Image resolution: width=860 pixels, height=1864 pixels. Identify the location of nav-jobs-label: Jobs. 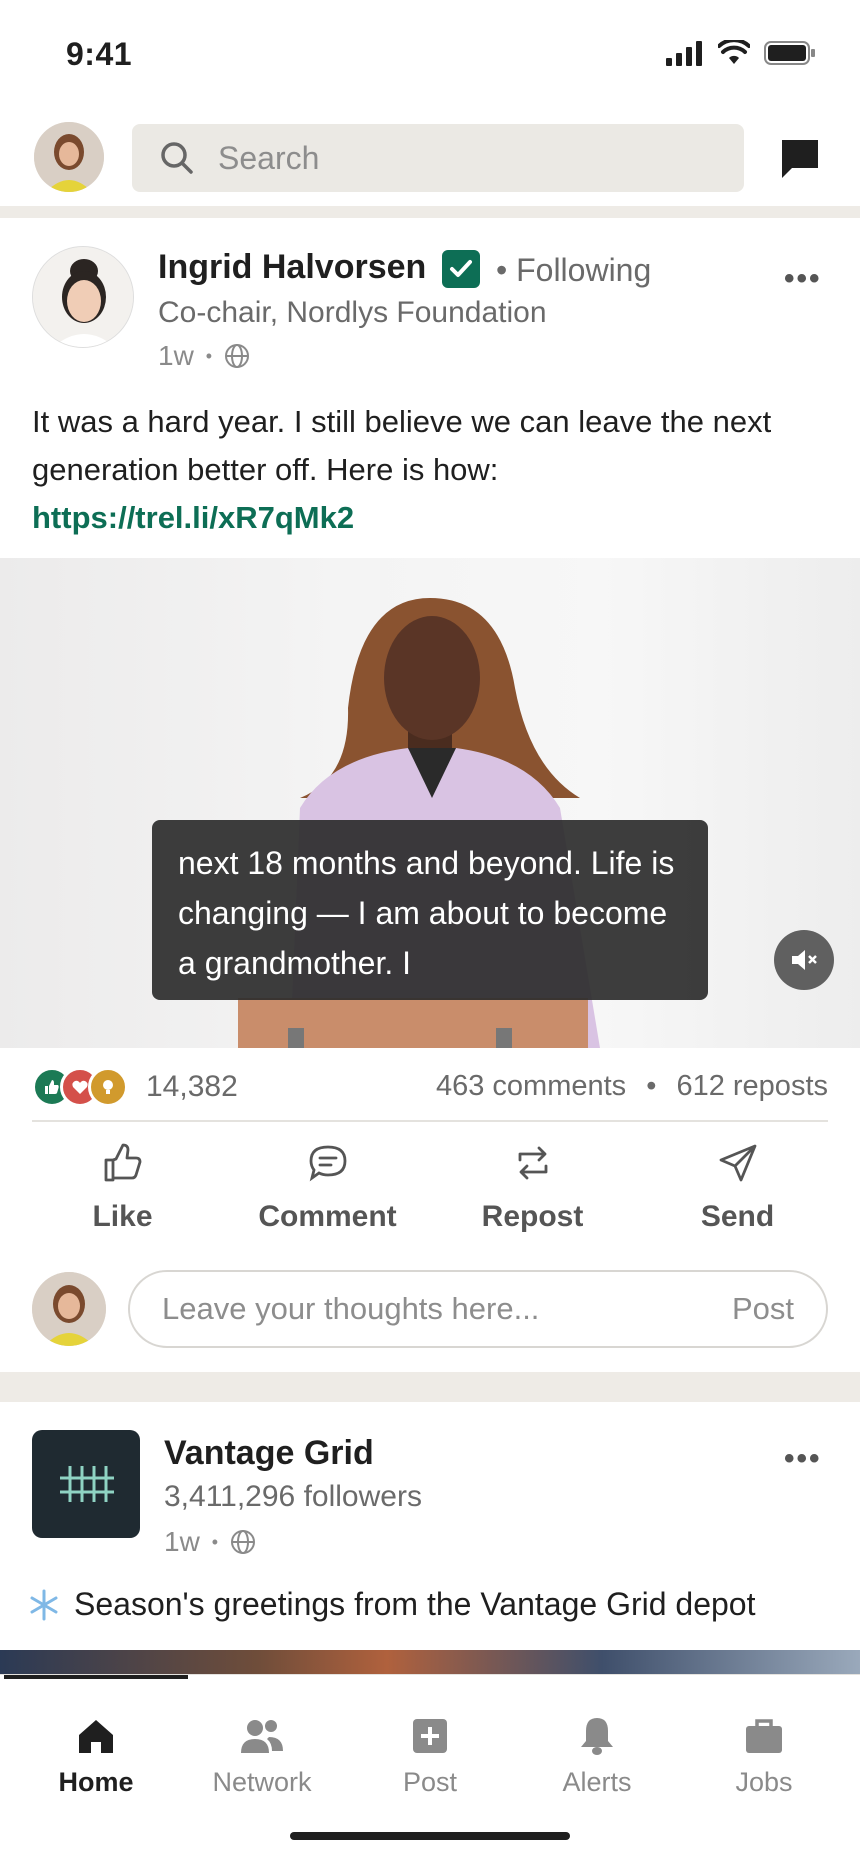
(764, 1782).